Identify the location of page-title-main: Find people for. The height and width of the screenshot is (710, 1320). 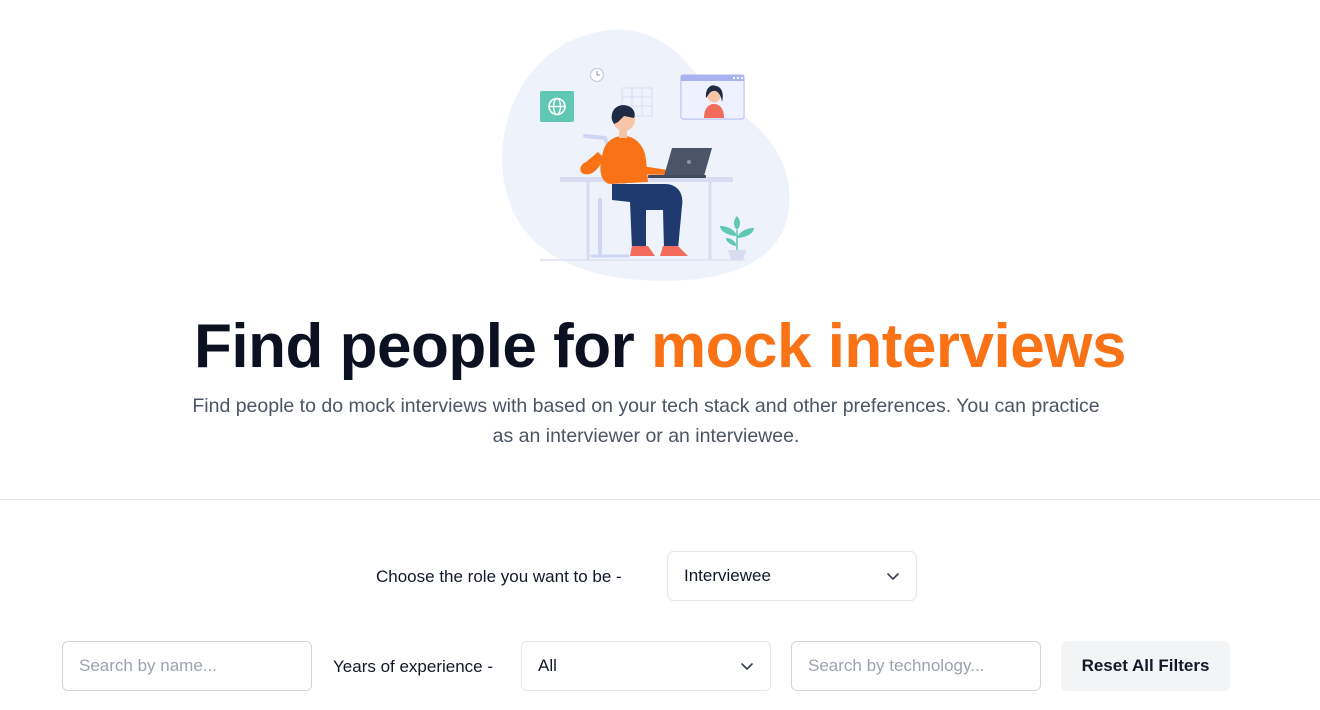
(423, 346).